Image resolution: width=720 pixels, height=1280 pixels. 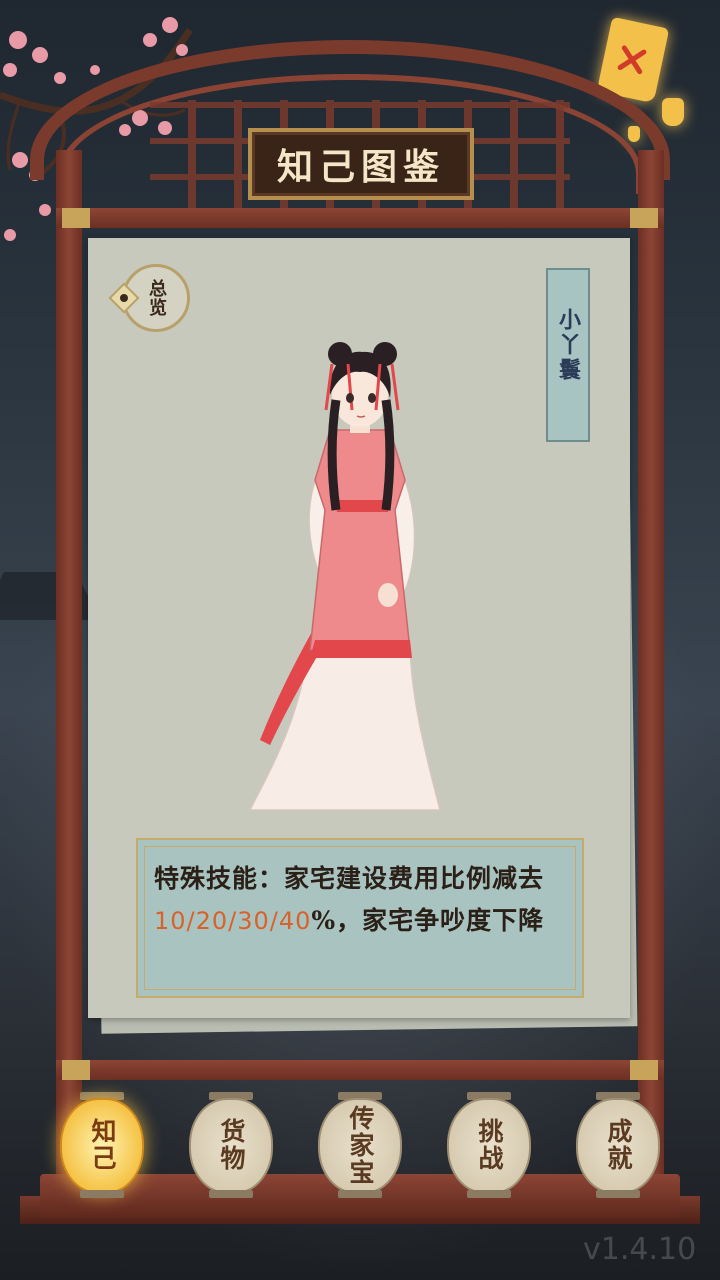 What do you see at coordinates (360, 218) in the screenshot?
I see `frame-beam-top` at bounding box center [360, 218].